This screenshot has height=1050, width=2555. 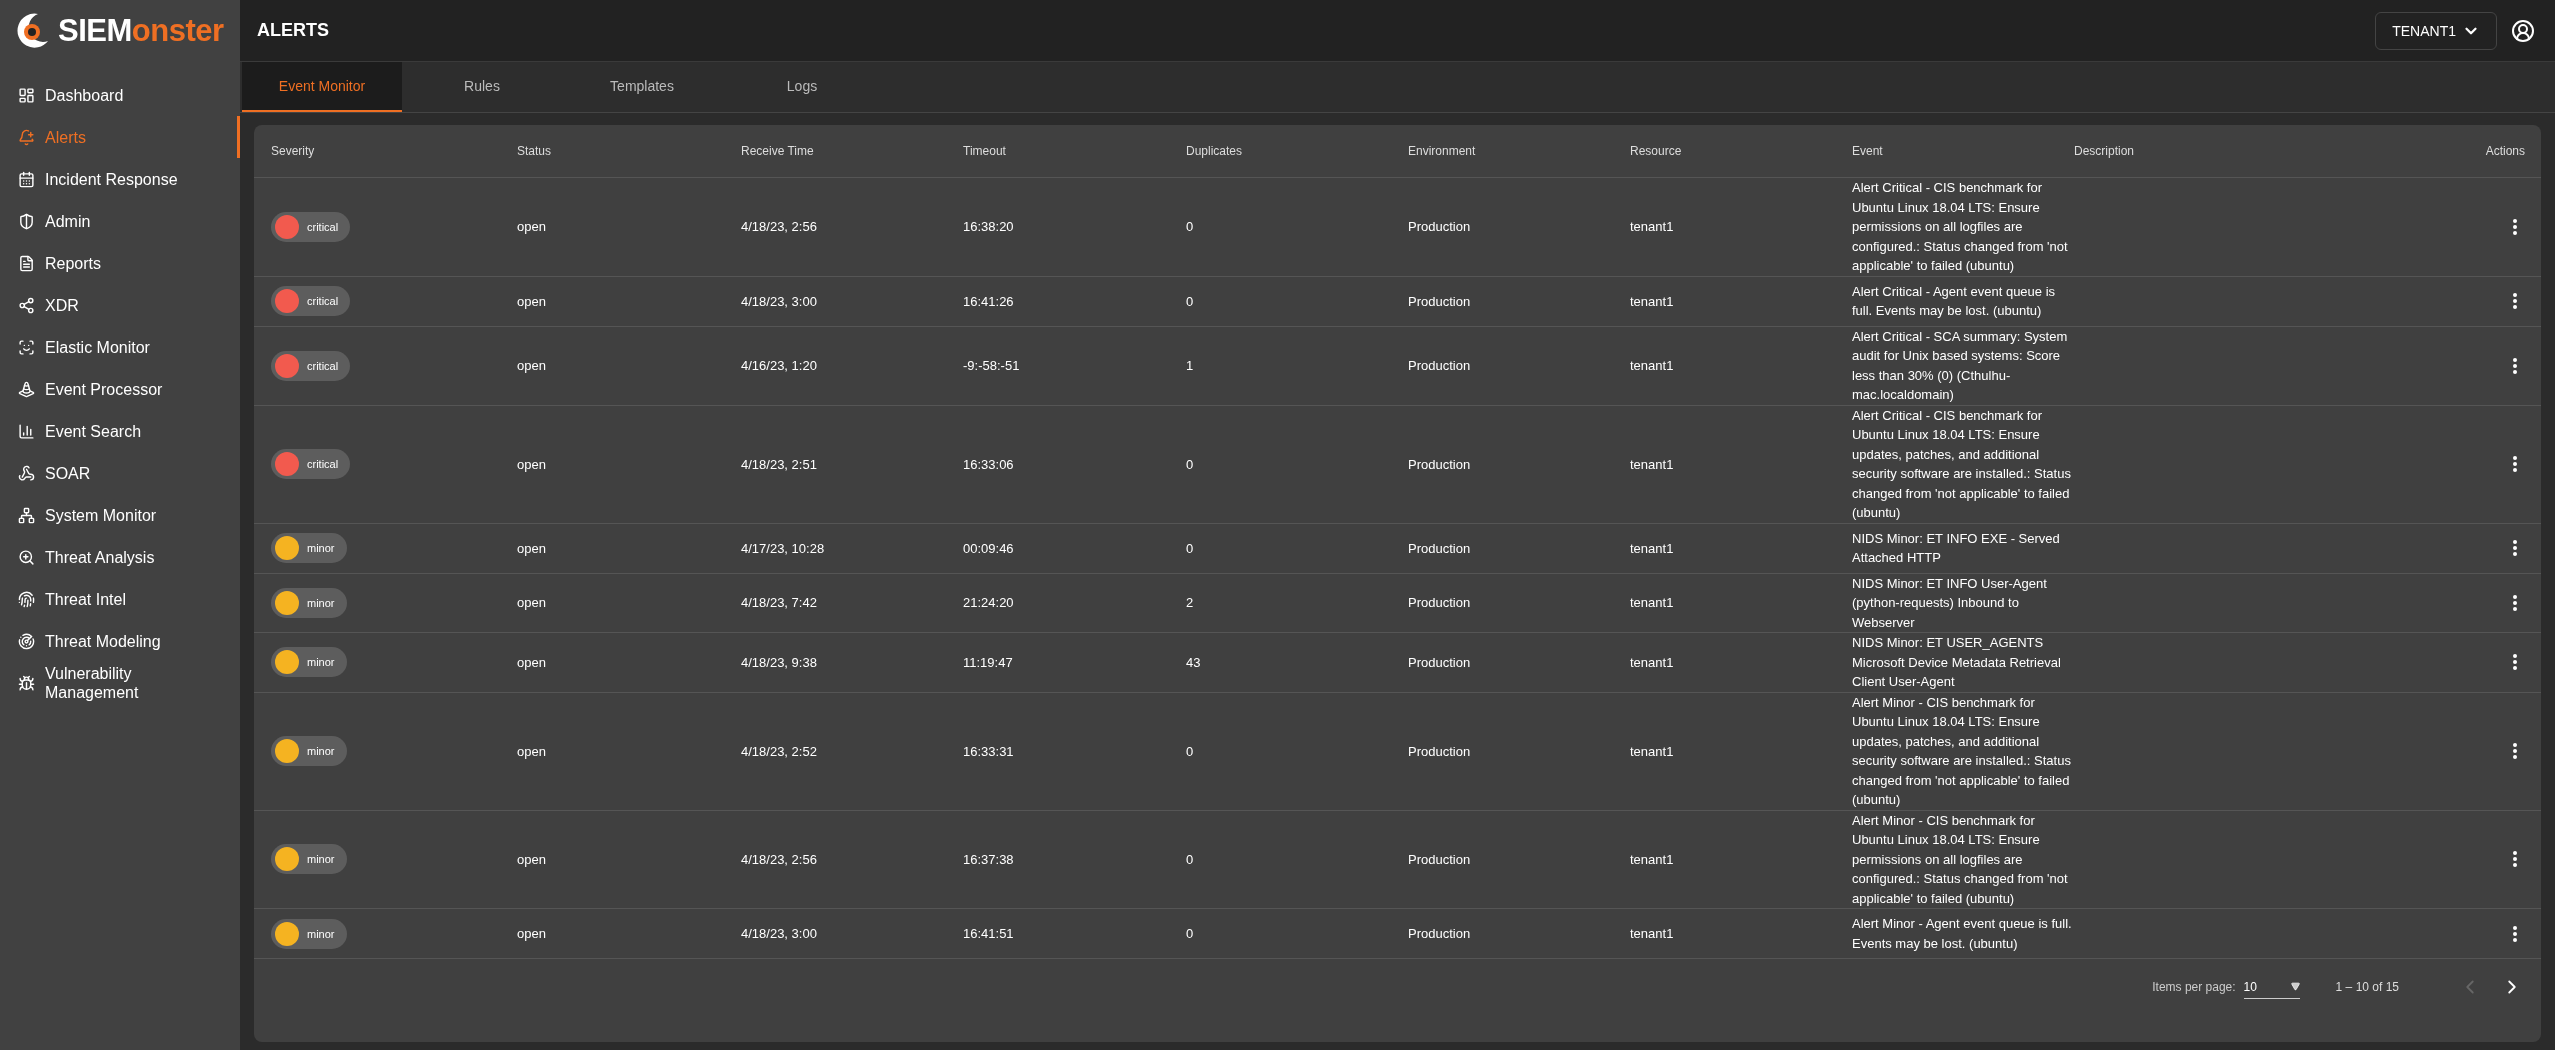 What do you see at coordinates (2194, 987) in the screenshot?
I see `items-per-page-label: Items per page:` at bounding box center [2194, 987].